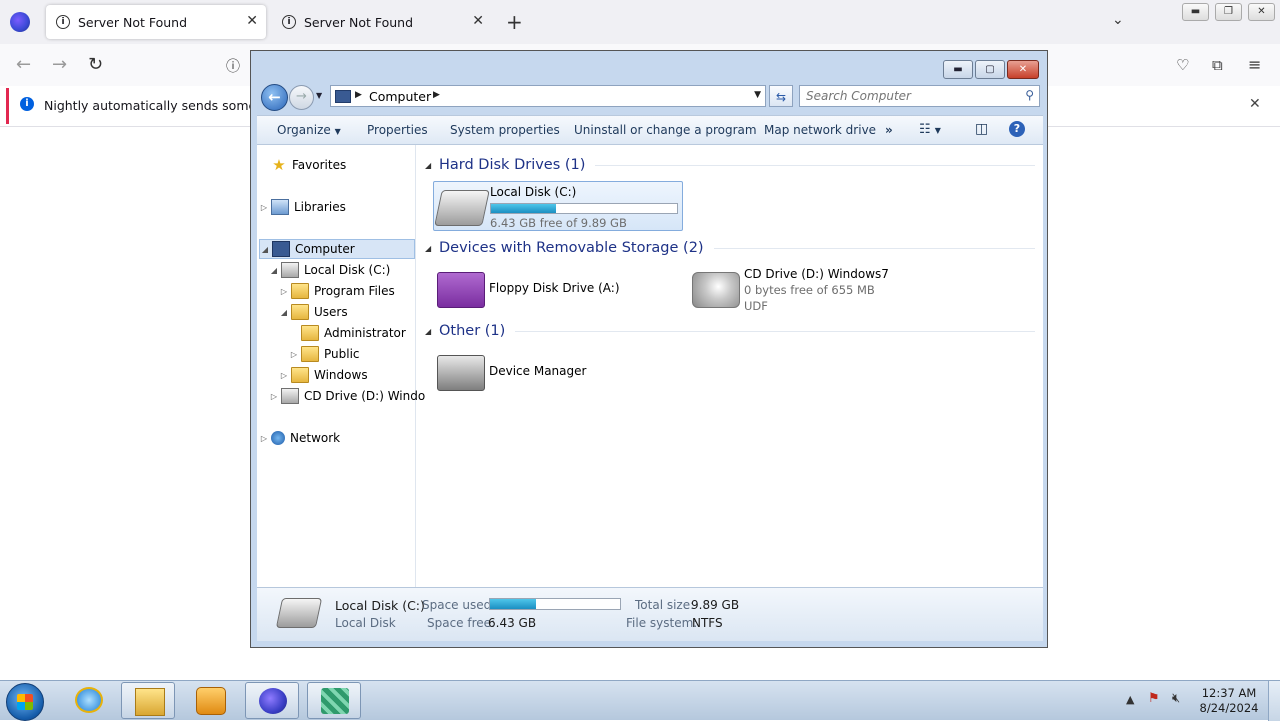 This screenshot has height=721, width=1280. I want to click on group-title: Devices with Removable Storage (2), so click(571, 248).